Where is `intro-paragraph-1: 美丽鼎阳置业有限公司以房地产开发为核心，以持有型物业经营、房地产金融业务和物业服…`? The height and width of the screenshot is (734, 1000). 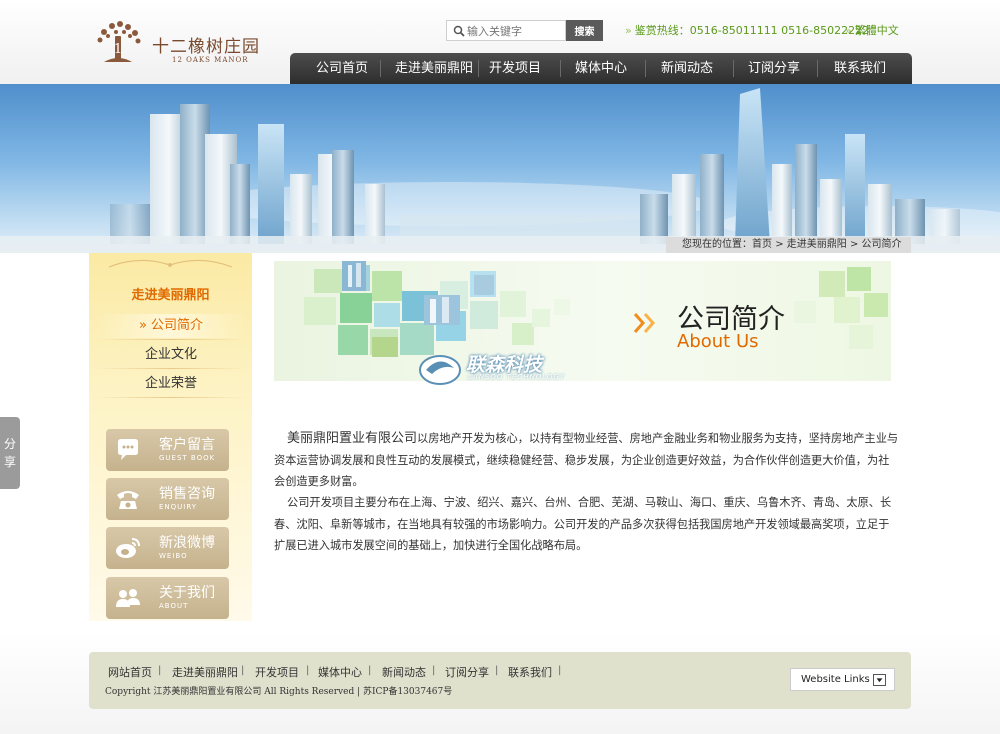 intro-paragraph-1: 美丽鼎阳置业有限公司以房地产开发为核心，以持有型物业经营、房地产金融业务和物业服… is located at coordinates (587, 460).